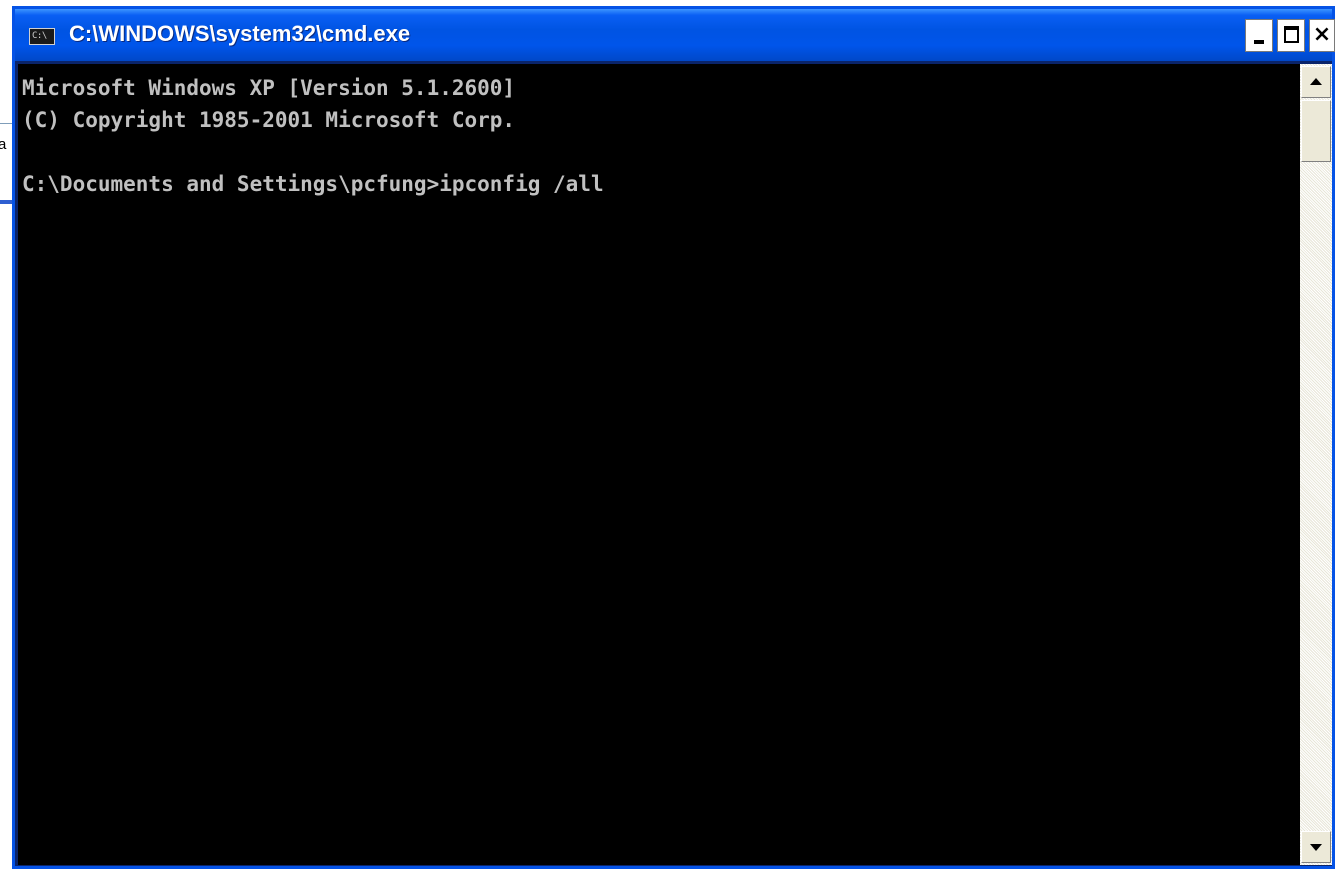  What do you see at coordinates (240, 33) in the screenshot?
I see `window-title: C:\WINDOWS\system32\cmd.exe` at bounding box center [240, 33].